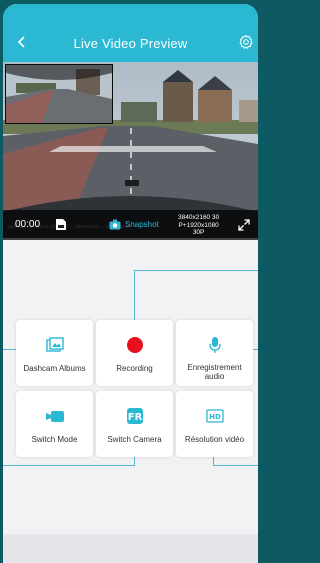 This screenshot has width=320, height=563. What do you see at coordinates (134, 368) in the screenshot?
I see `tile-label: Recording` at bounding box center [134, 368].